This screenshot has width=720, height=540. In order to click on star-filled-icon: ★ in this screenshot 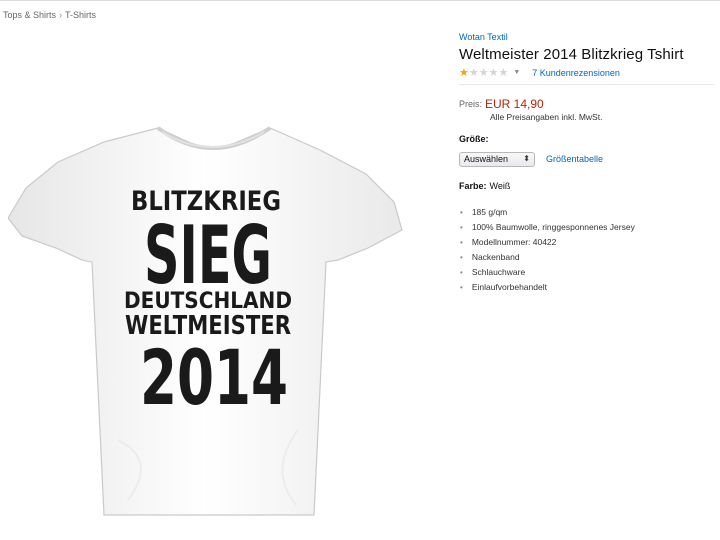, I will do `click(464, 73)`.